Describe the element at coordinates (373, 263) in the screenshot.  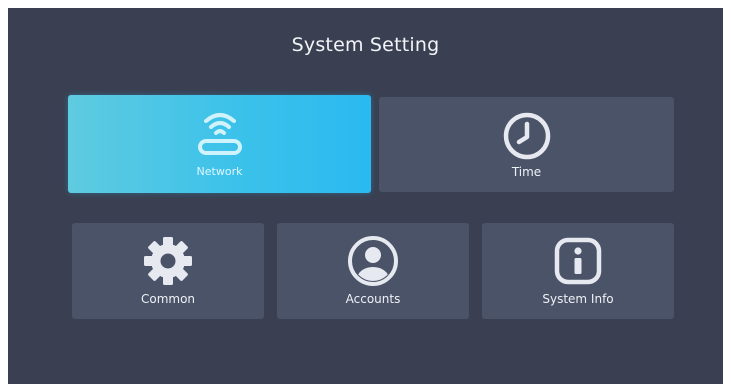
I see `user-icon` at that location.